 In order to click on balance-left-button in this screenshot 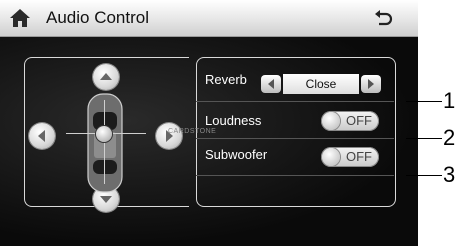, I will do `click(42, 136)`.